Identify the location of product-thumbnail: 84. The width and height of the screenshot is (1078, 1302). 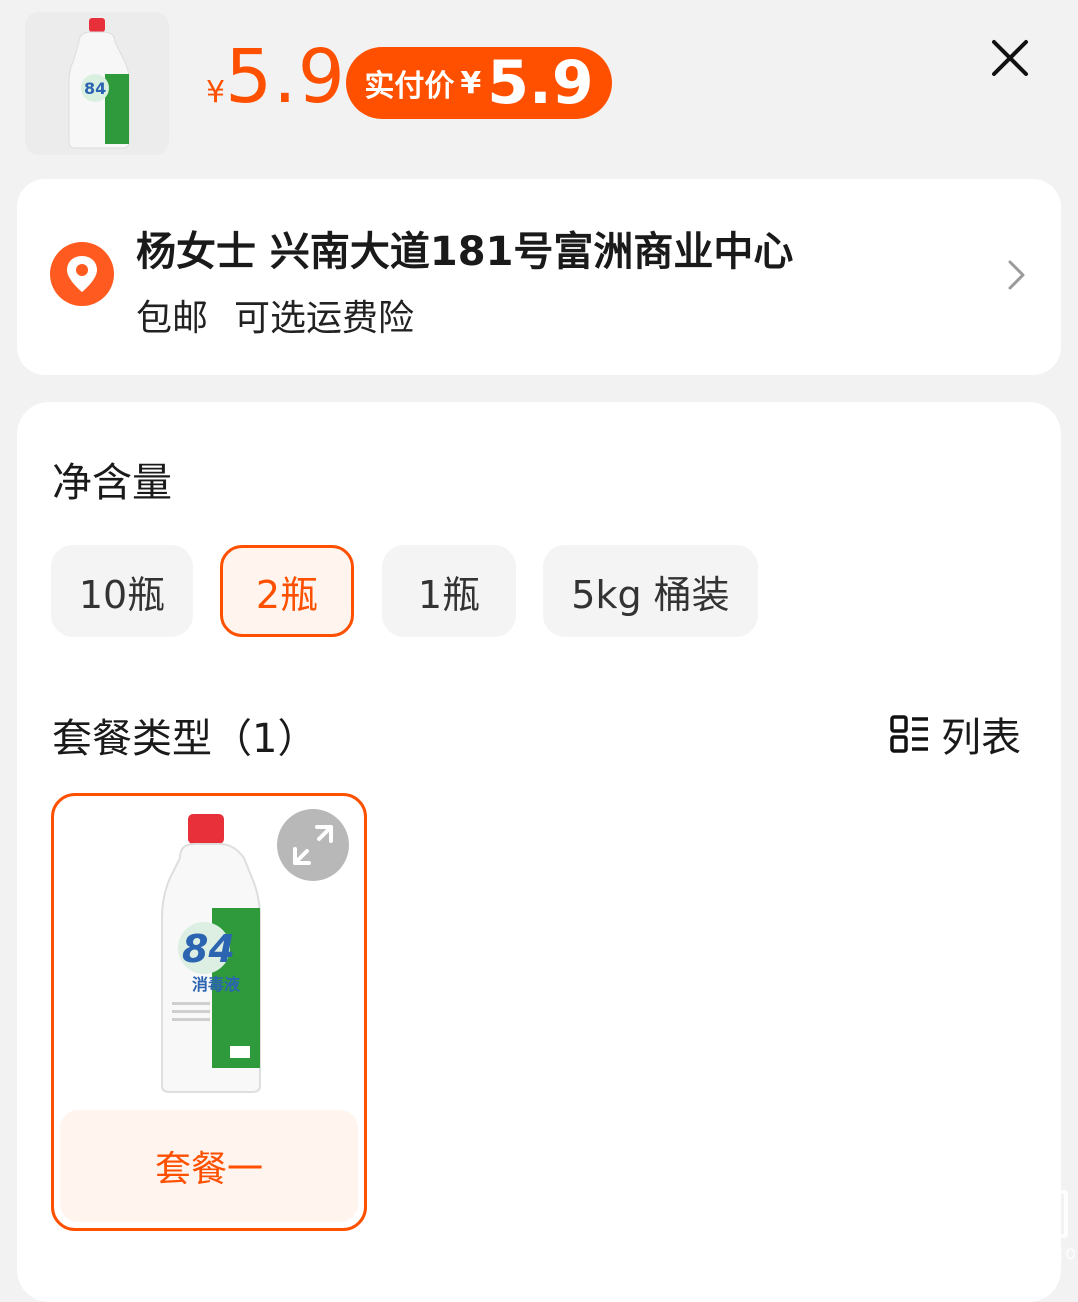
(97, 83).